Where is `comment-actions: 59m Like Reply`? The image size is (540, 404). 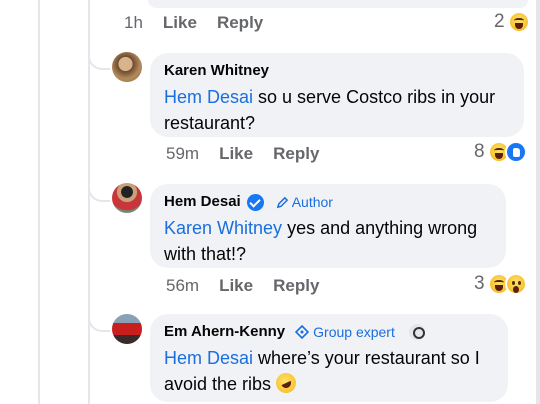
comment-actions: 59m Like Reply is located at coordinates (252, 154).